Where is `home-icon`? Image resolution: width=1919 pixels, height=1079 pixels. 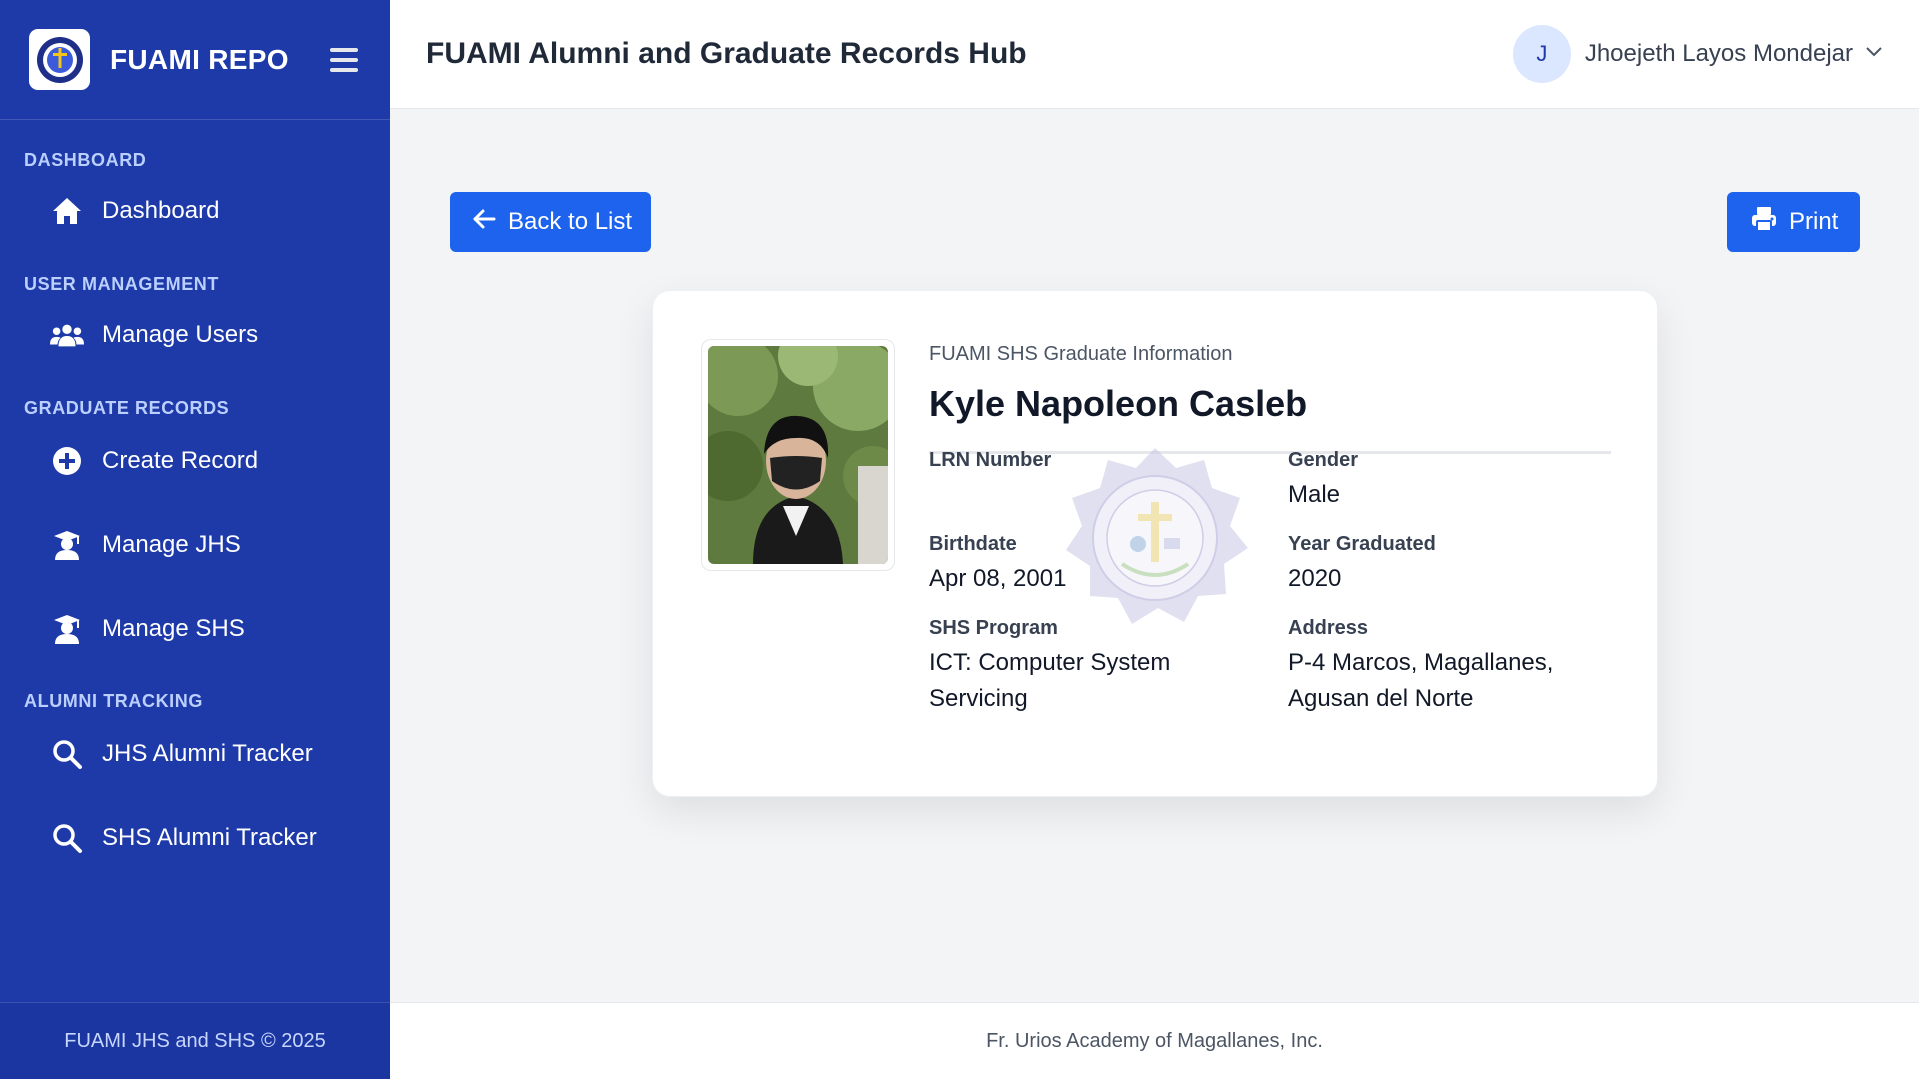
home-icon is located at coordinates (67, 211).